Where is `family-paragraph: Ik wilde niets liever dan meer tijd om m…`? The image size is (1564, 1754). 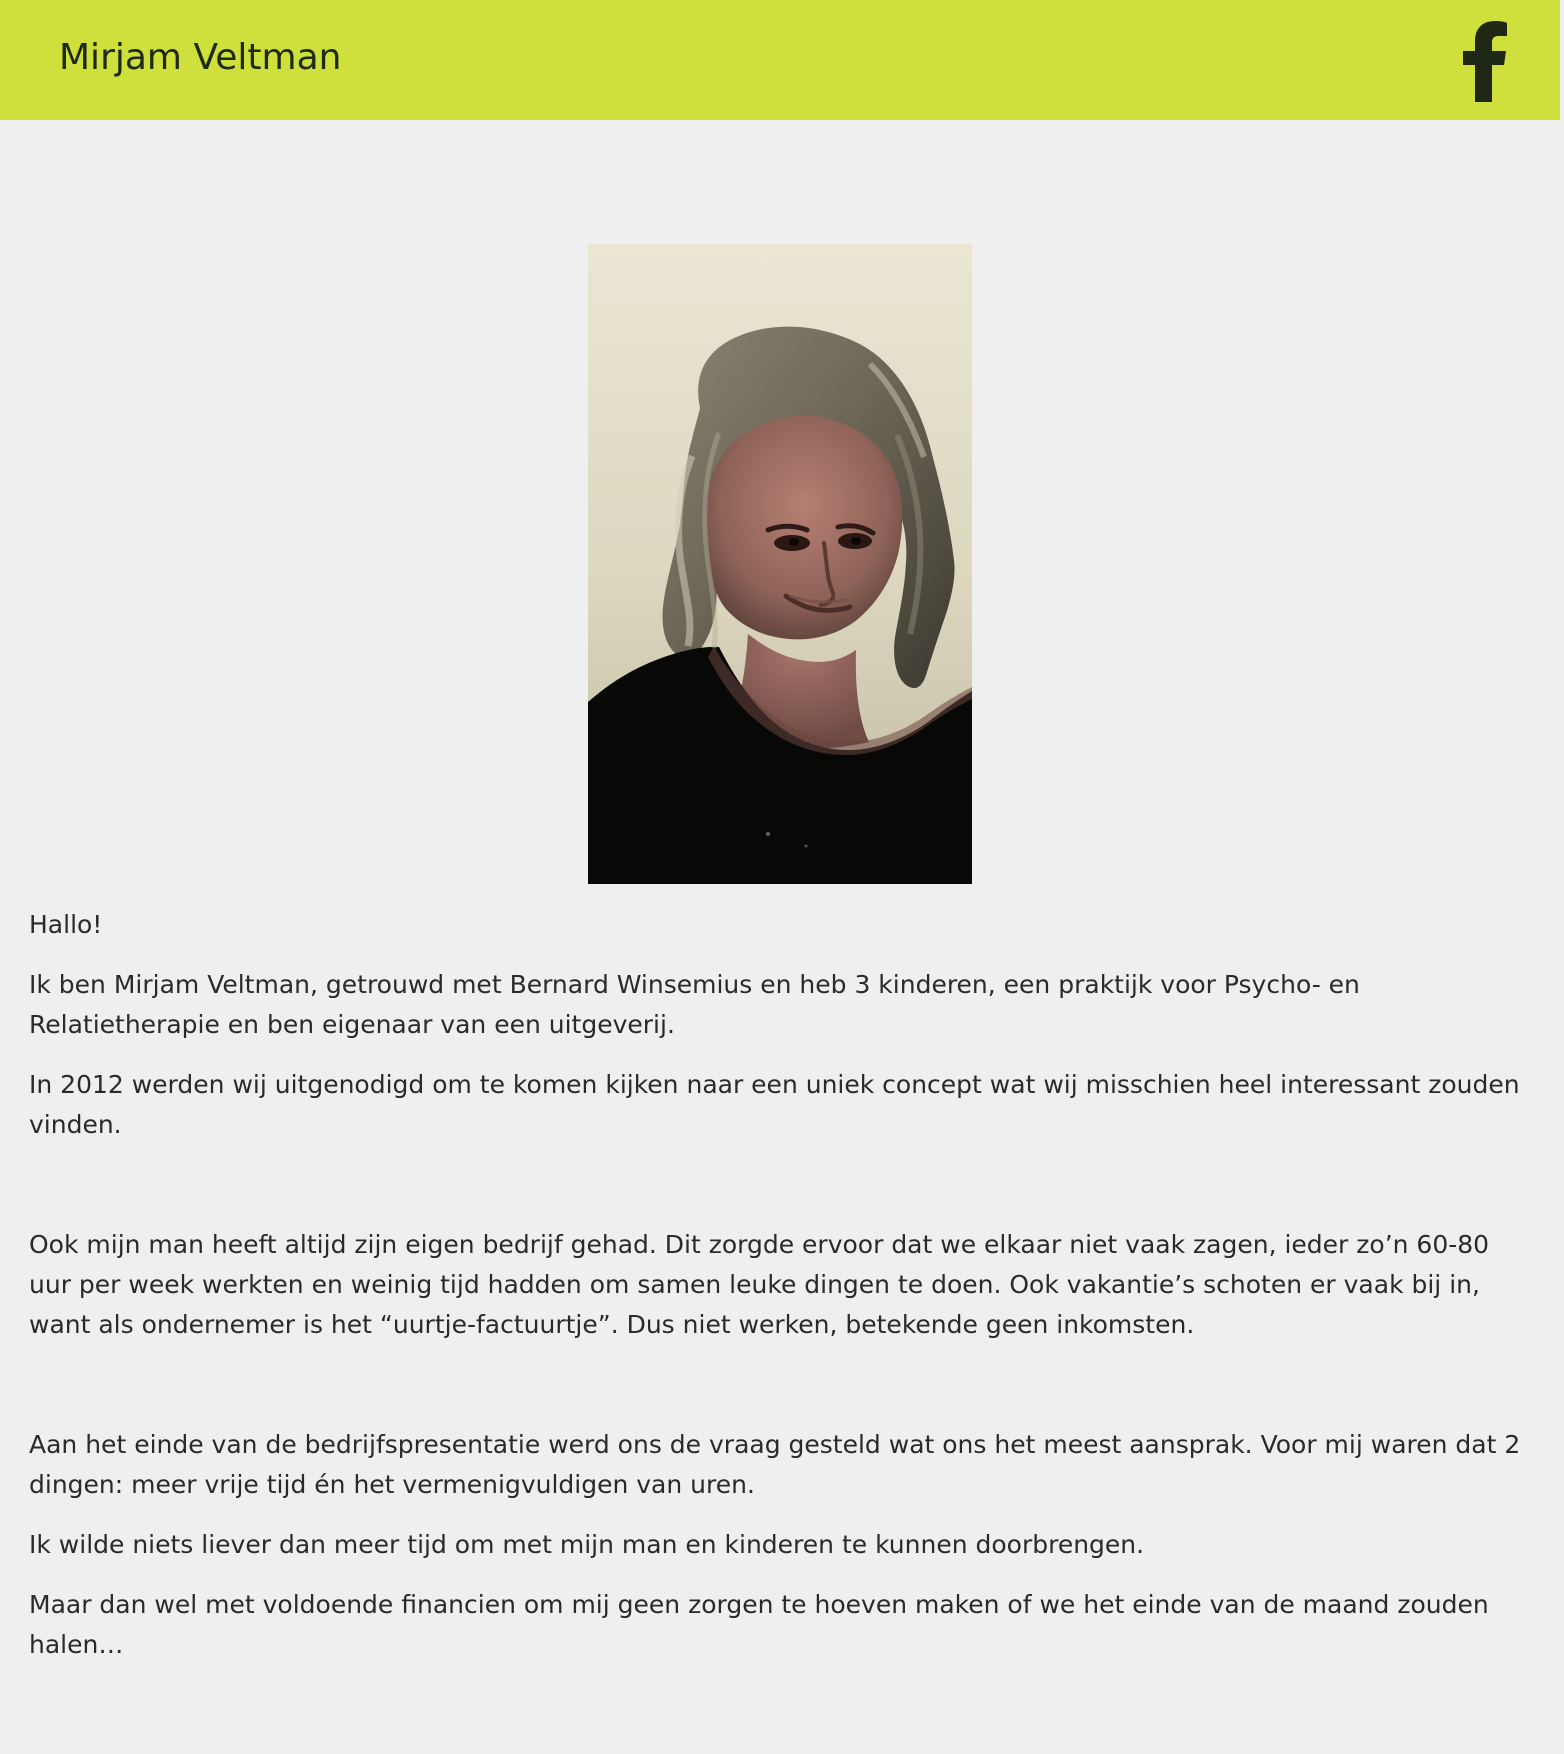 family-paragraph: Ik wilde niets liever dan meer tijd om m… is located at coordinates (587, 1544).